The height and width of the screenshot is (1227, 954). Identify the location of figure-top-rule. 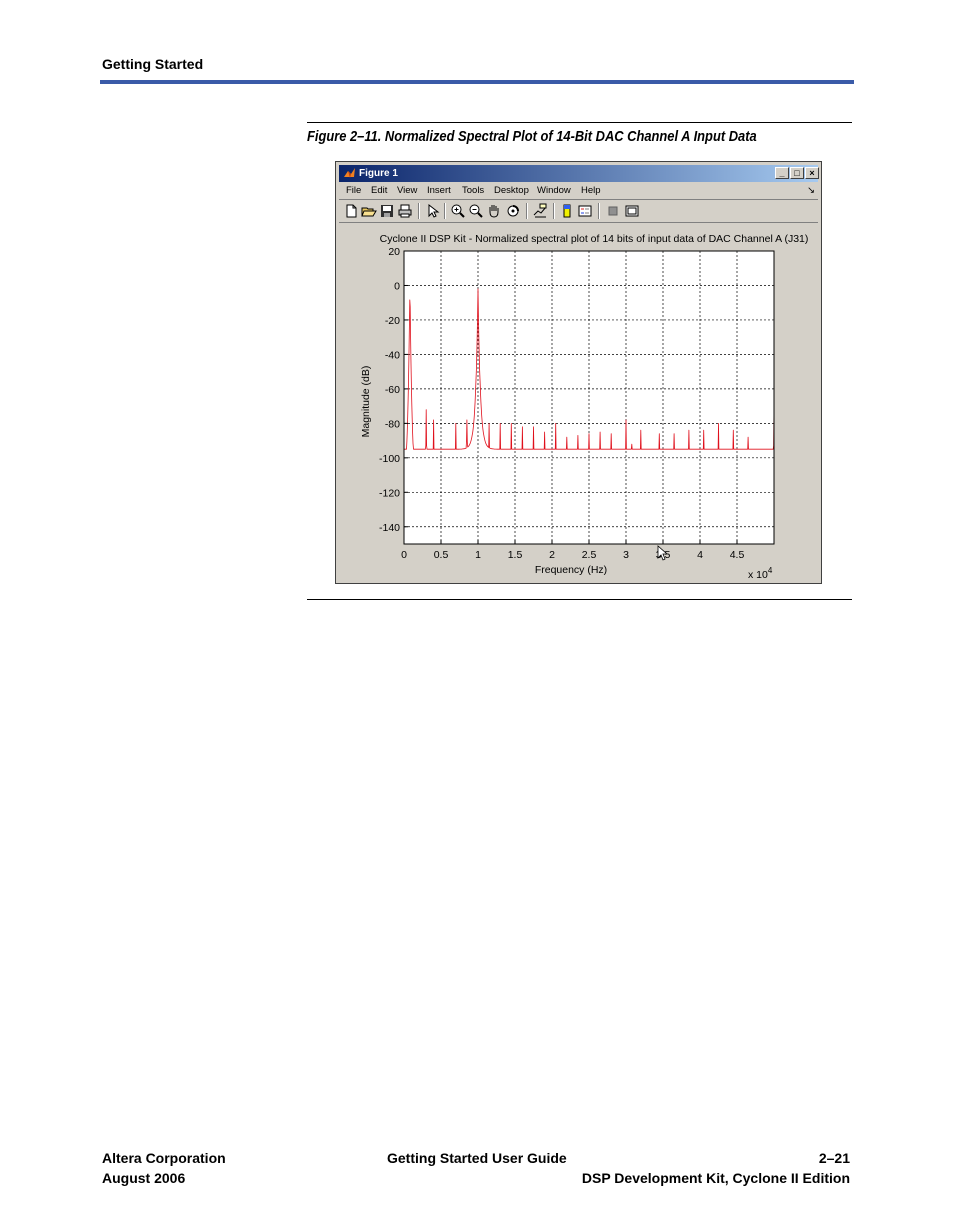
(579, 122).